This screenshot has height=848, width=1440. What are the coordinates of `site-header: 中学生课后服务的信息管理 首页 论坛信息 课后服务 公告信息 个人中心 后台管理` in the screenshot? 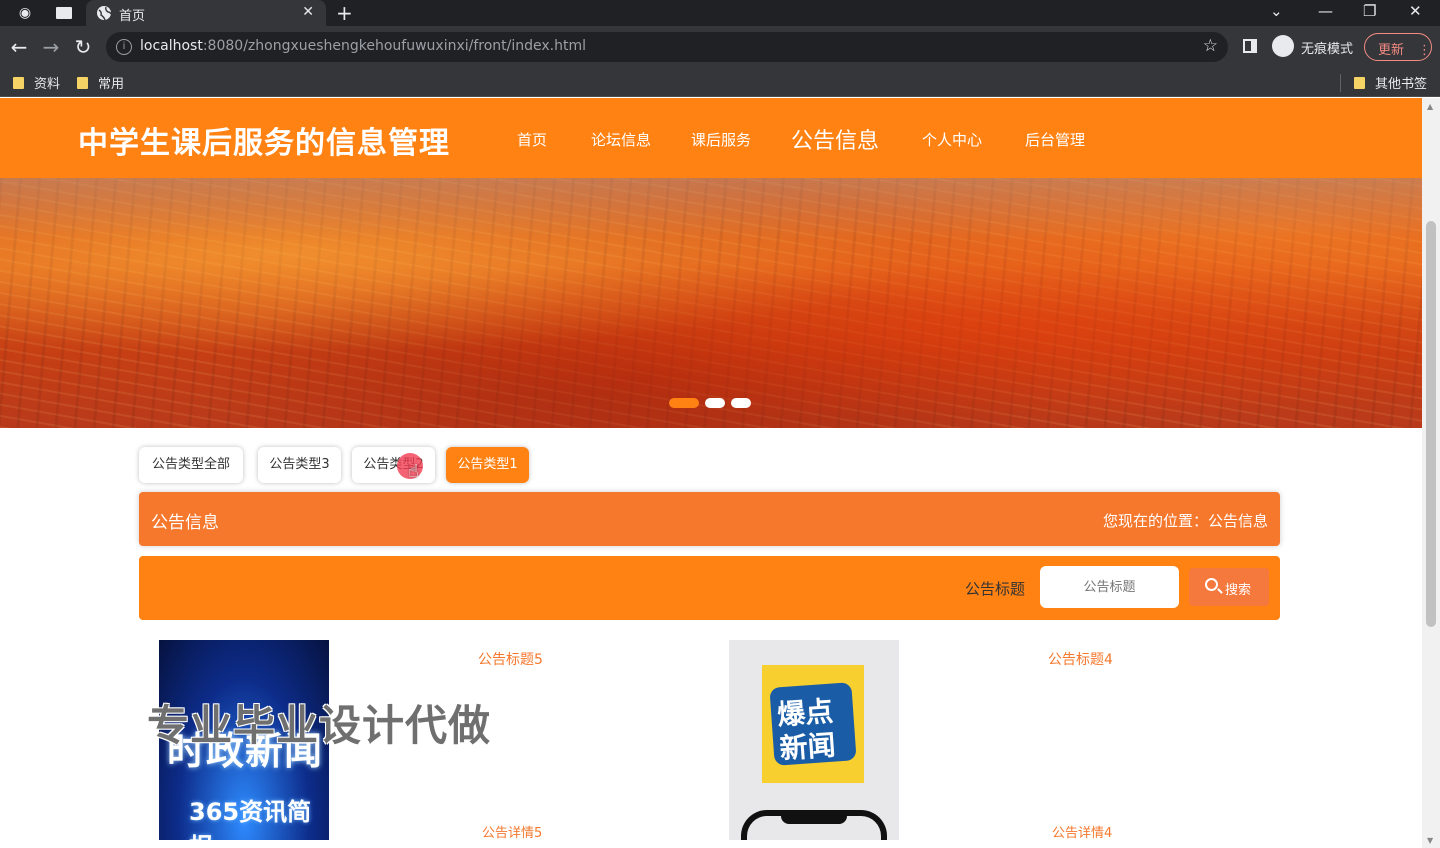 It's located at (711, 138).